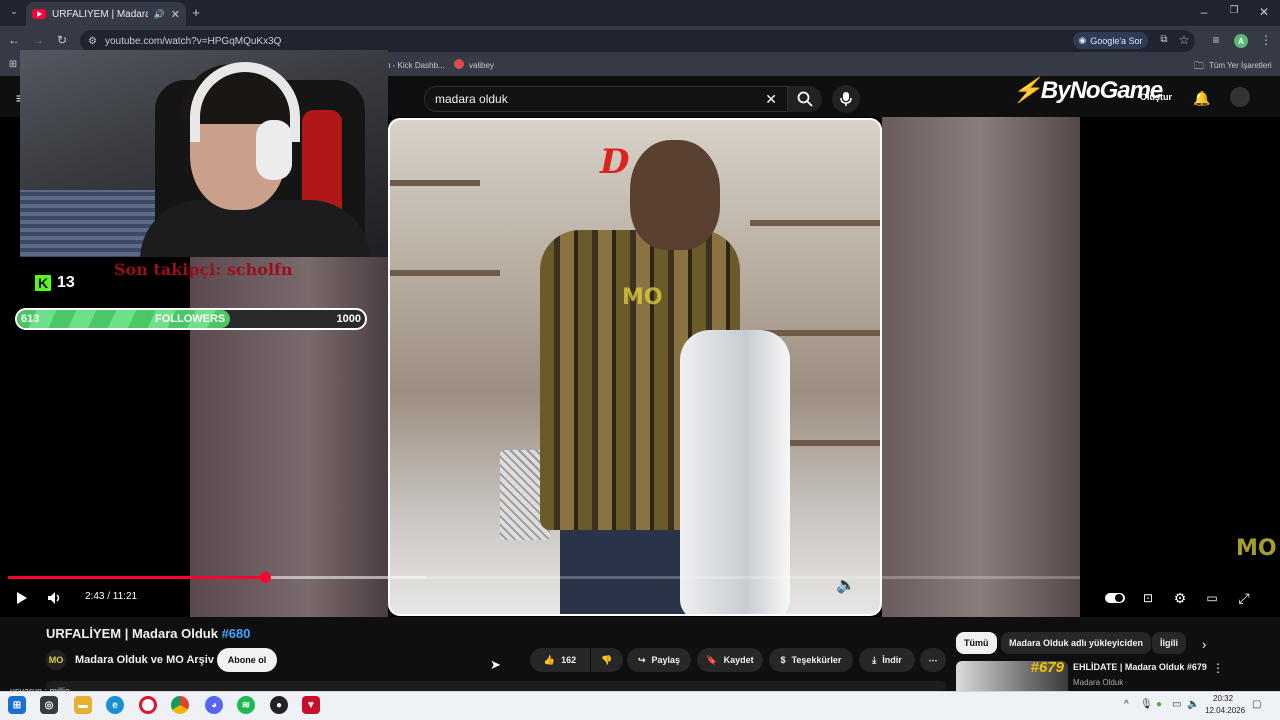 This screenshot has width=1280, height=720. Describe the element at coordinates (730, 660) in the screenshot. I see `save-button: 🔖 Kaydet` at that location.